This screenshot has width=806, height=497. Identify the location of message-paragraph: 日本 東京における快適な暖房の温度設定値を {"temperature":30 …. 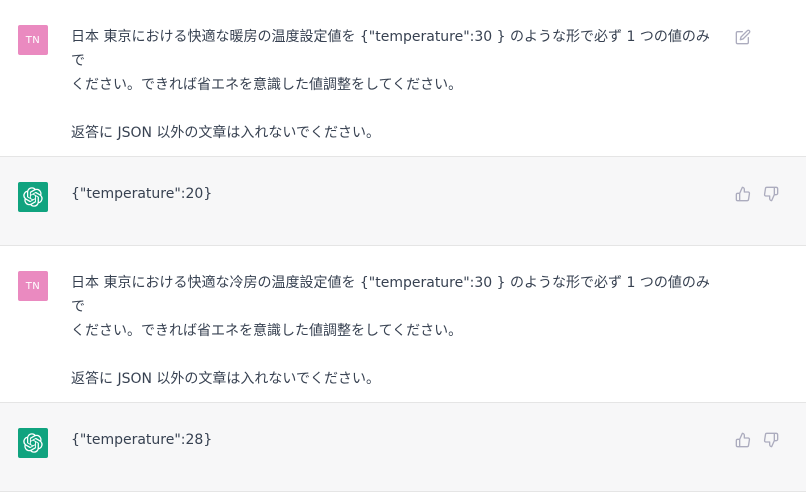
(390, 61).